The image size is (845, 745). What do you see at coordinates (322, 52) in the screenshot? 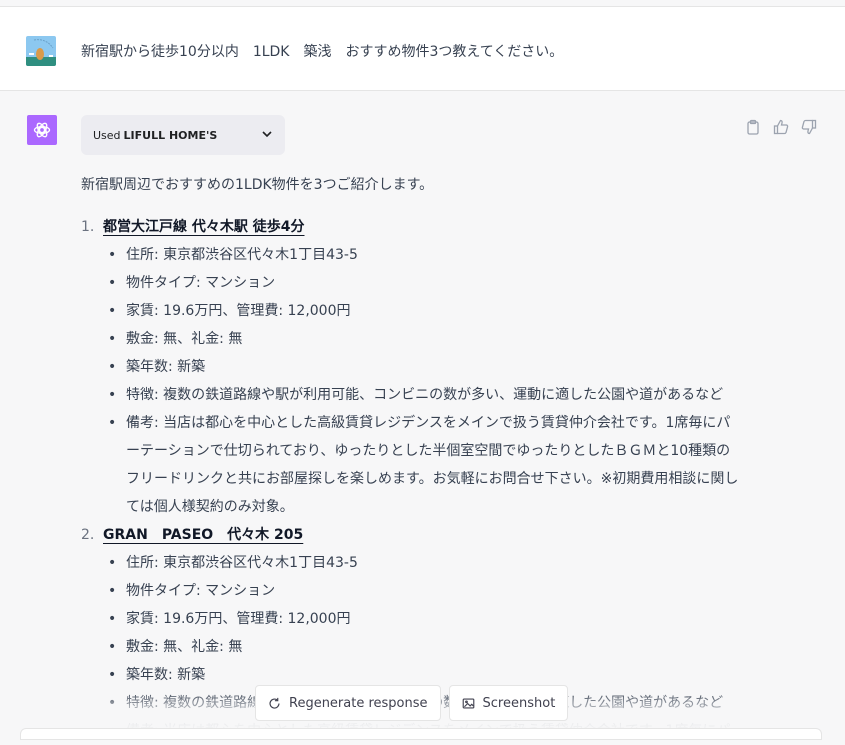
I see `user-message-text: 新宿駅から徒歩10分以内 1LDK 築浅 おすすめ物件3つ教えてください。` at bounding box center [322, 52].